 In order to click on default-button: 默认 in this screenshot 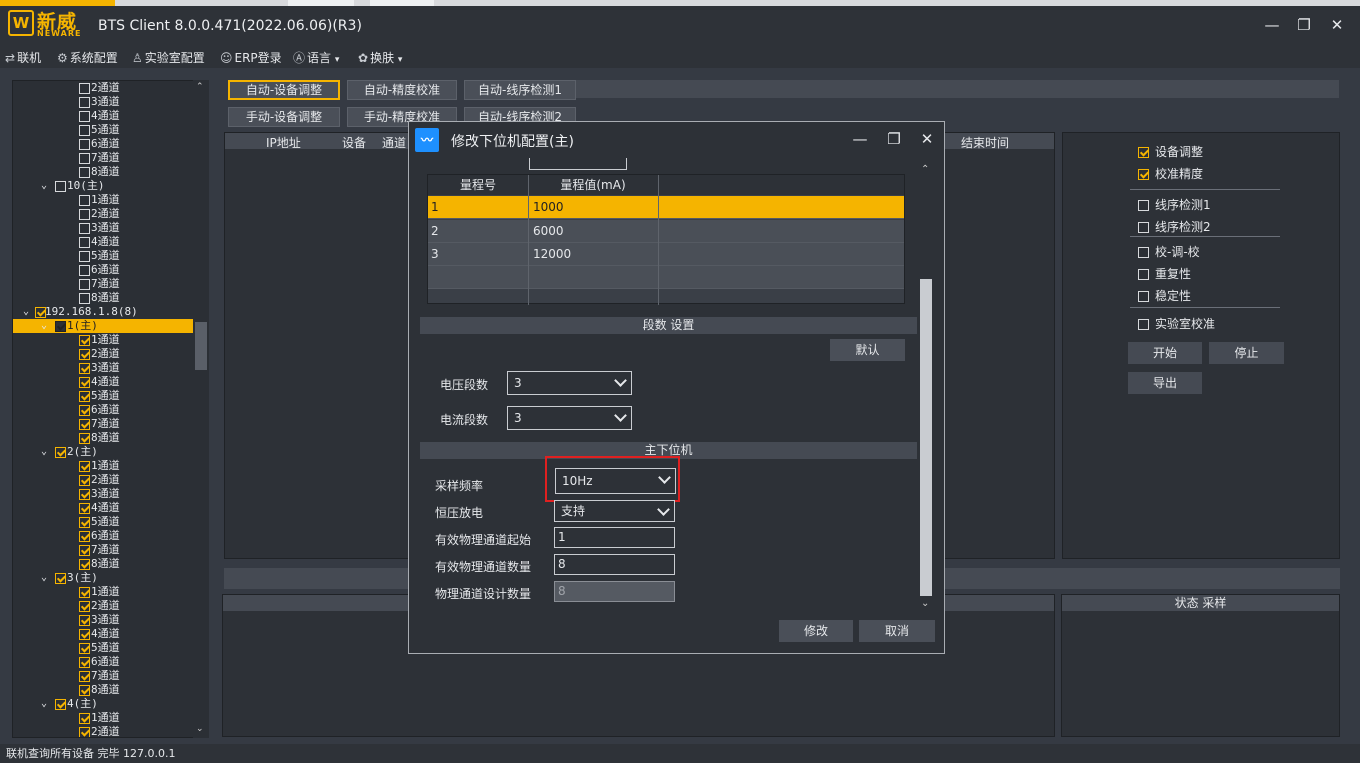, I will do `click(867, 350)`.